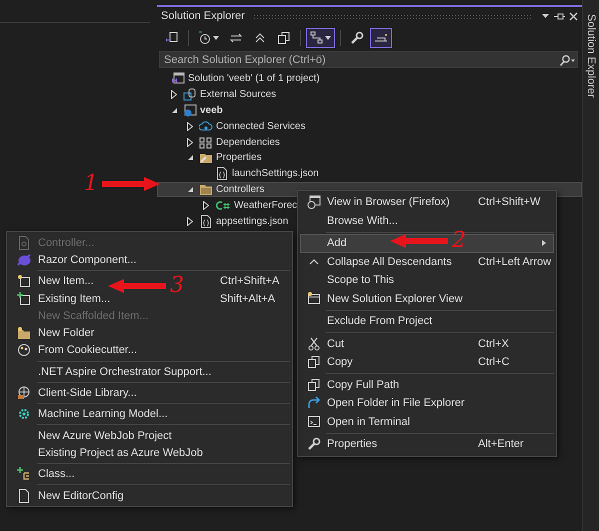 The image size is (599, 531). Describe the element at coordinates (239, 174) in the screenshot. I see `tree-item: launchSettings.json` at that location.